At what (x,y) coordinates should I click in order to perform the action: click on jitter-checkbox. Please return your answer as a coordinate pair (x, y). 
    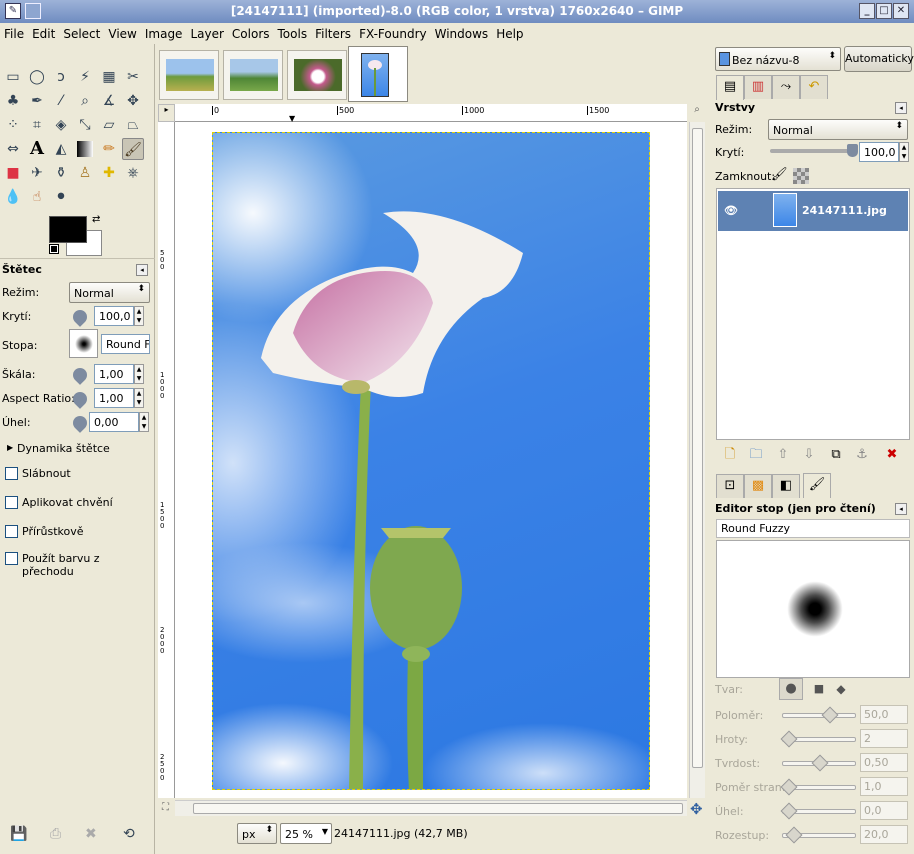
    Looking at the image, I should click on (11, 502).